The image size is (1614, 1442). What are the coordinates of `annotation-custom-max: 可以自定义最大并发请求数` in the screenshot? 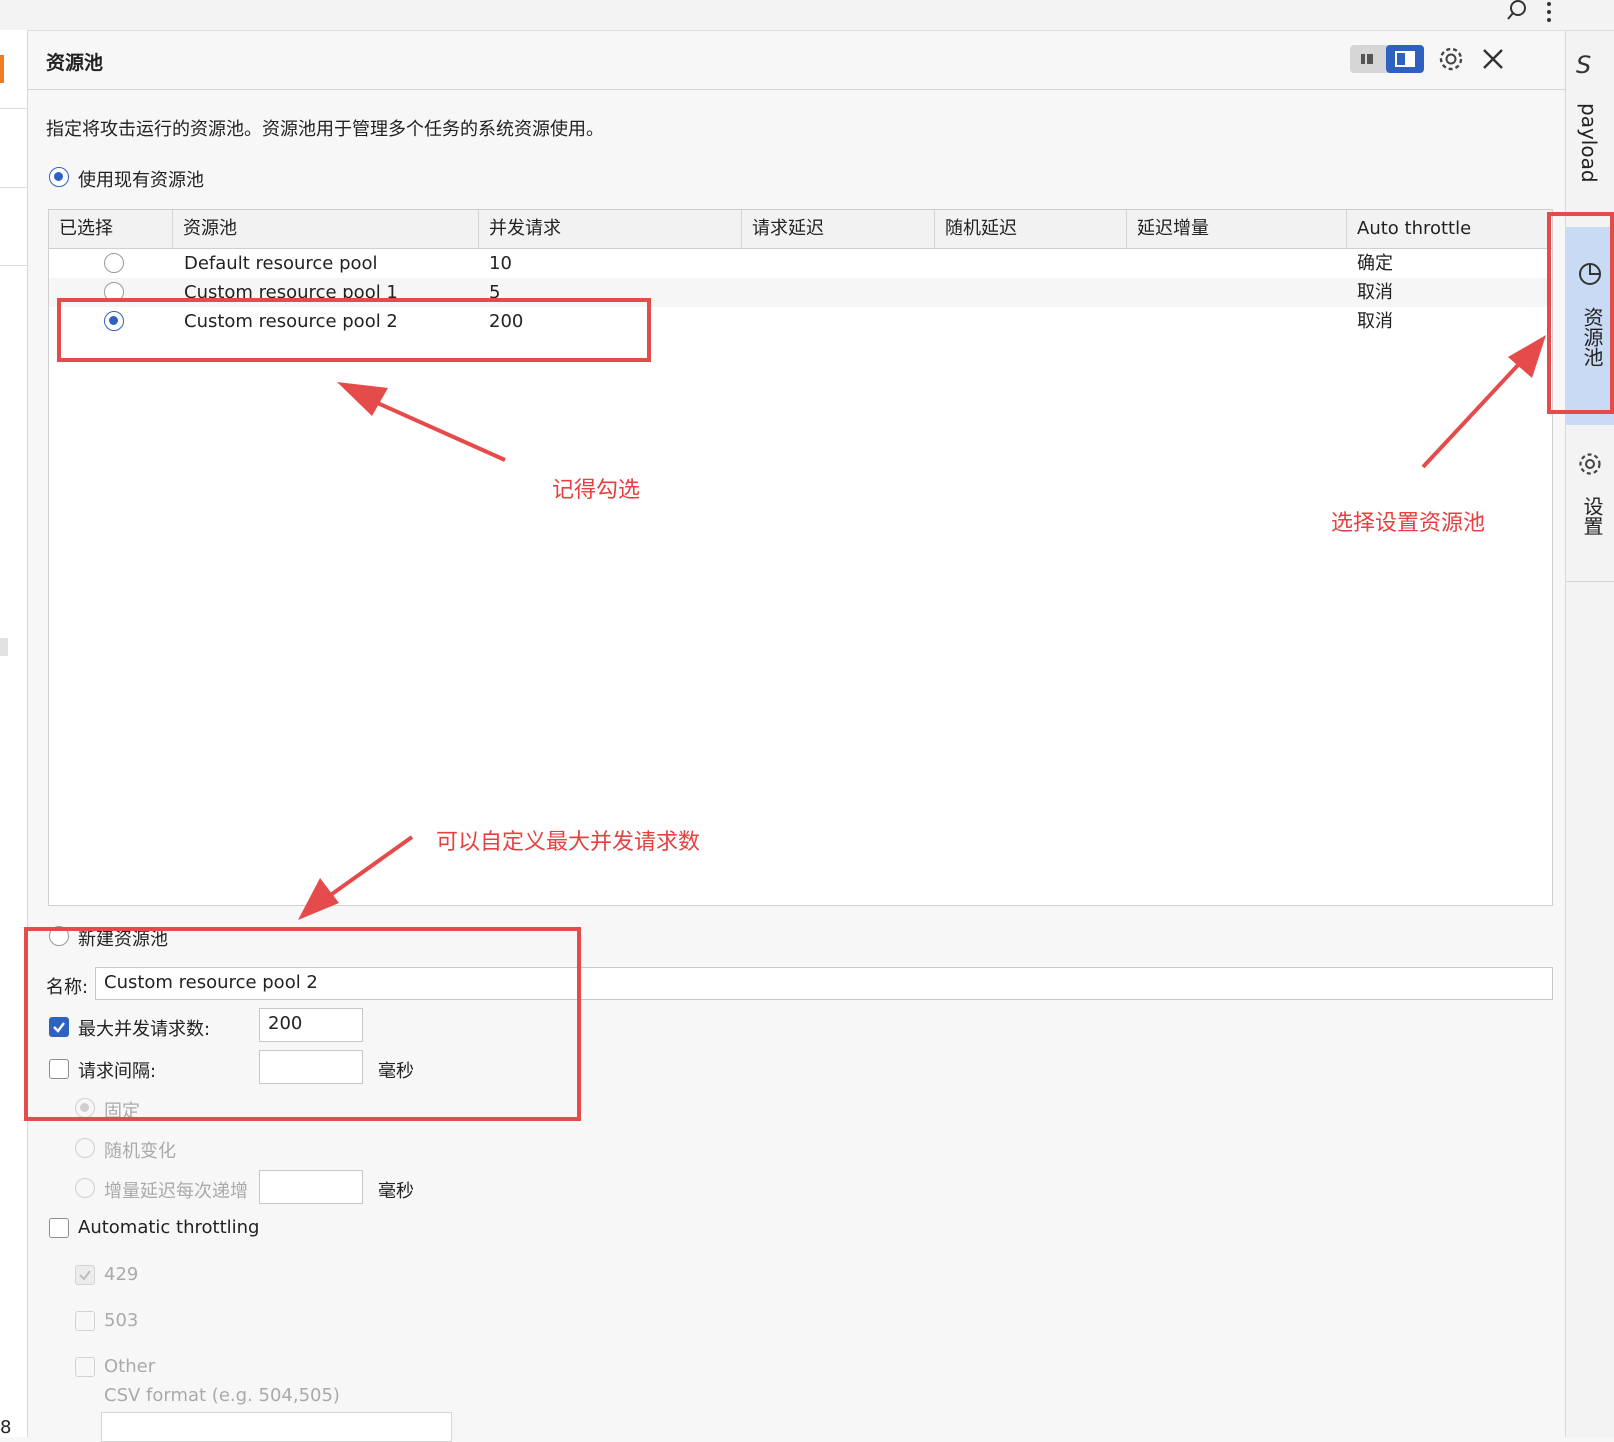 It's located at (568, 842).